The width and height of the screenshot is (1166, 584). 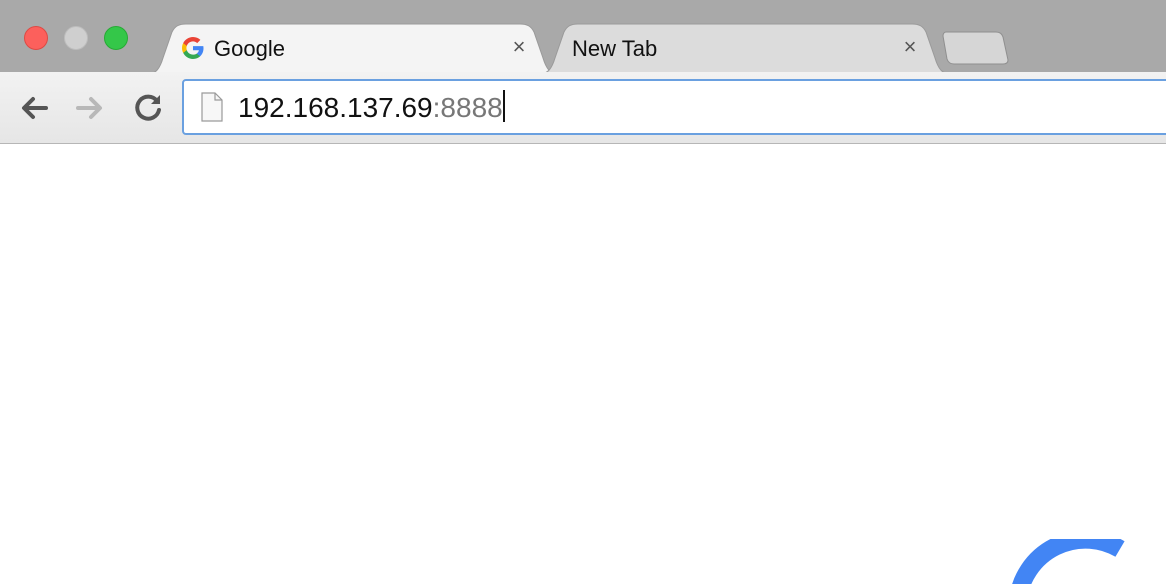 What do you see at coordinates (116, 38) in the screenshot?
I see `window-maximize-button` at bounding box center [116, 38].